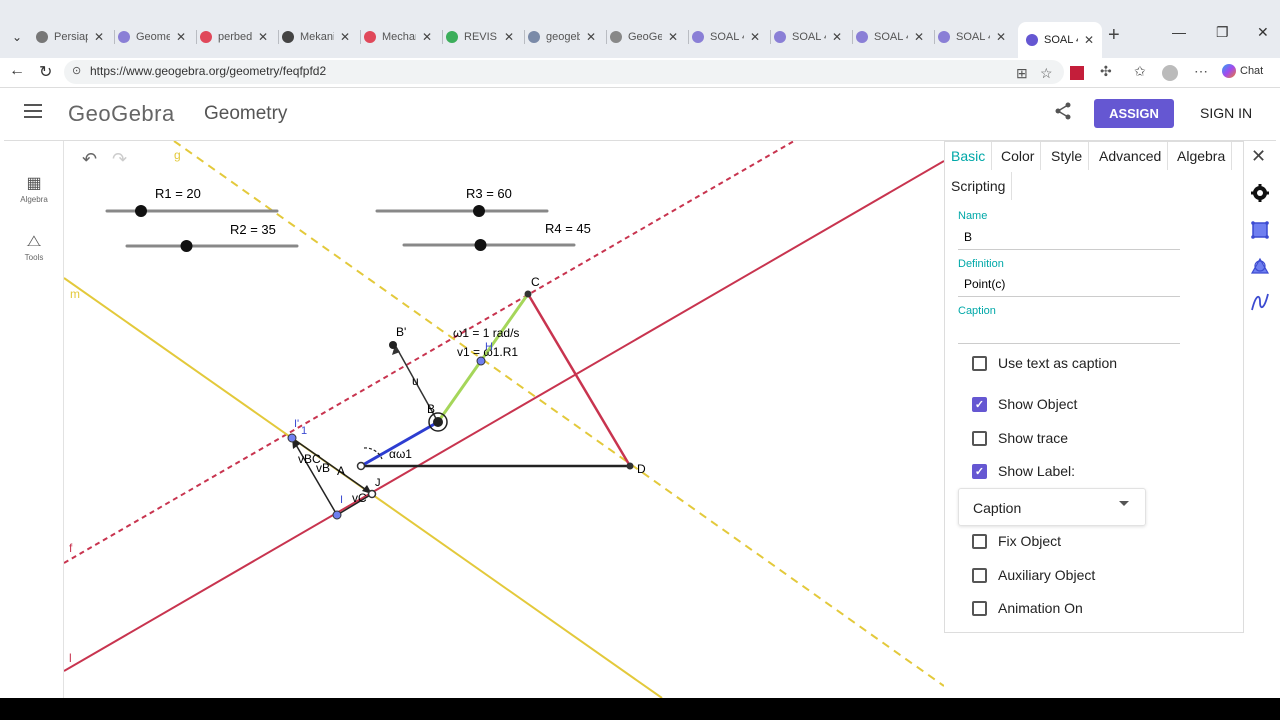 This screenshot has width=1280, height=720. Describe the element at coordinates (372, 494) in the screenshot. I see `point-J` at that location.